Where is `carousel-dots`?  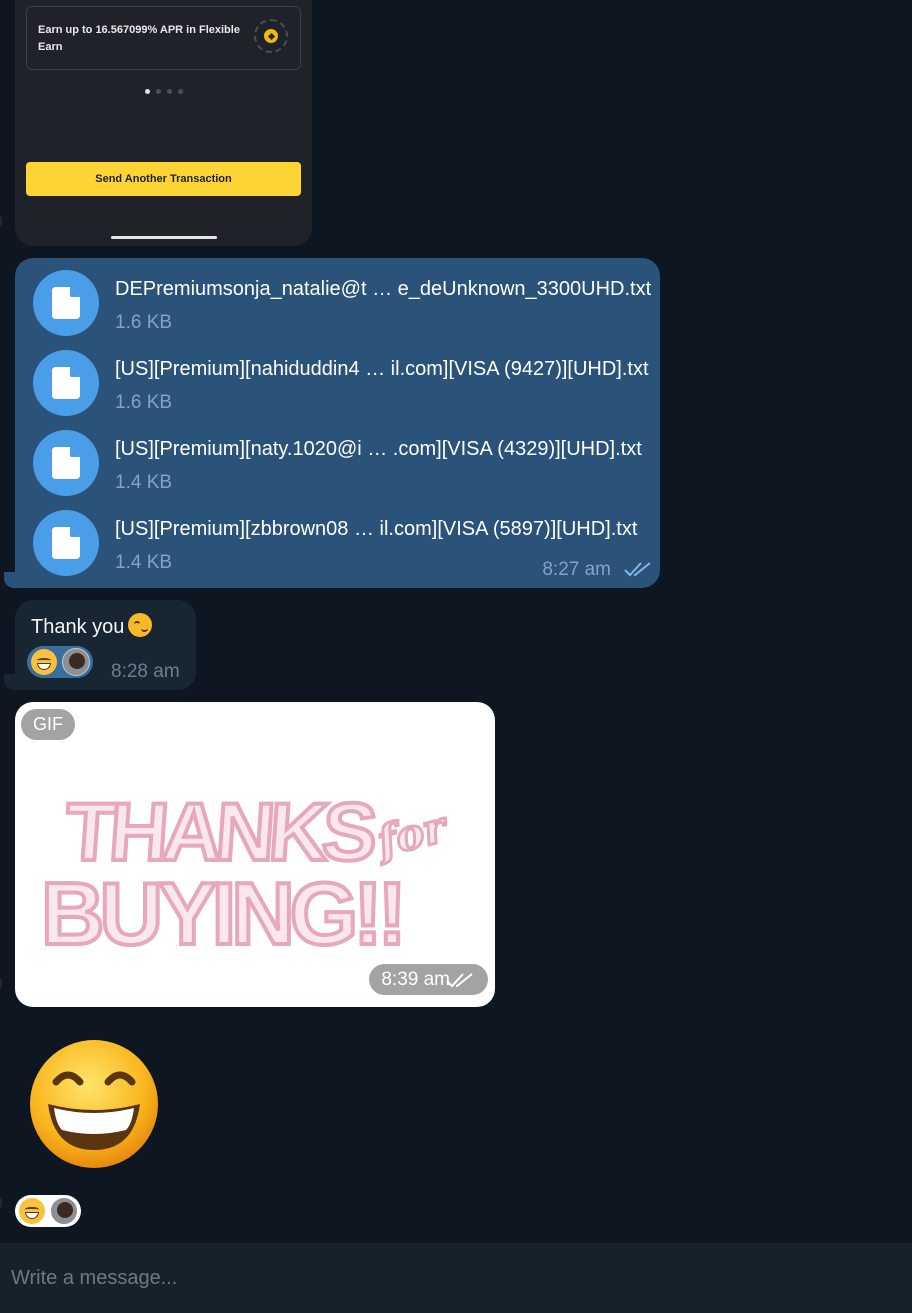
carousel-dots is located at coordinates (163, 91).